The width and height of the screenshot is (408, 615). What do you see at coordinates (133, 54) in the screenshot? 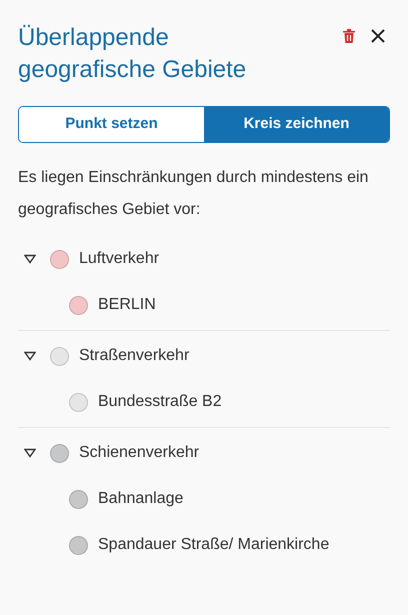
I see `panel-title: Überlappende geografische Gebiete` at bounding box center [133, 54].